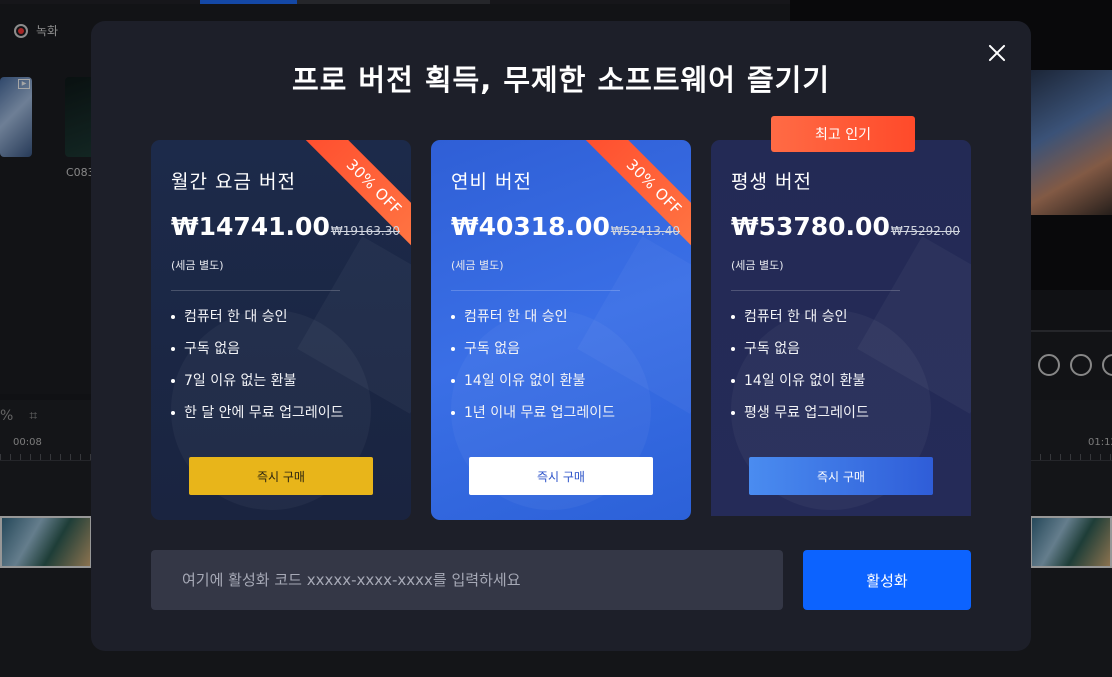 This screenshot has width=1112, height=677. I want to click on plan-original-price: ₩52413.40, so click(645, 231).